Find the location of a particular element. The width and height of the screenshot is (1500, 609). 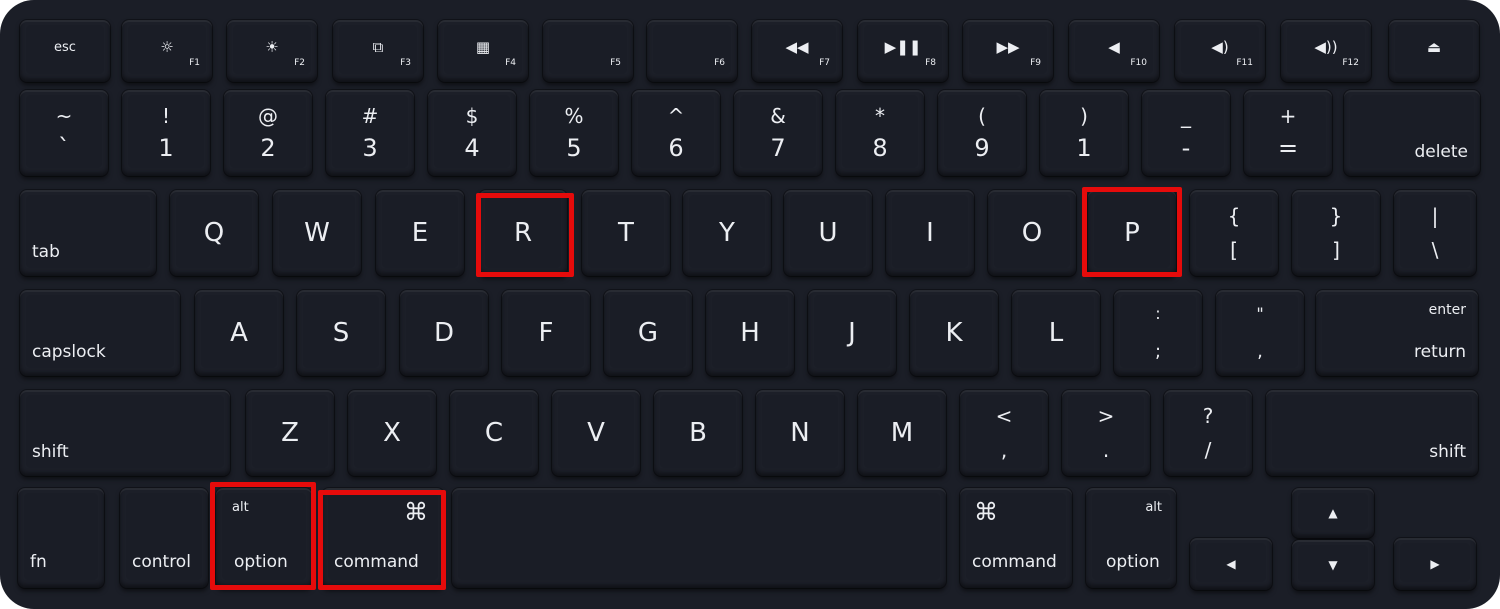

shift-symbol: $ is located at coordinates (472, 116).